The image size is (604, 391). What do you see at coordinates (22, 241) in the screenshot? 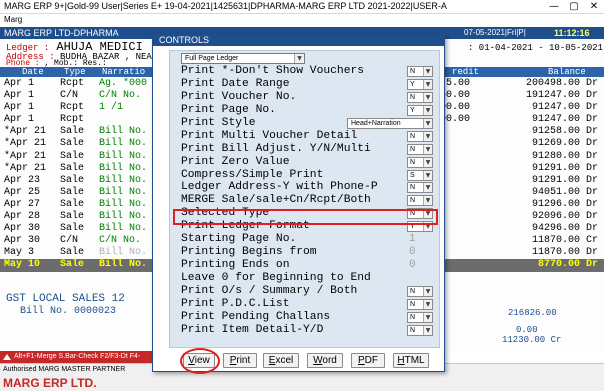
I see `ledger-cell-date: Apr 30` at bounding box center [22, 241].